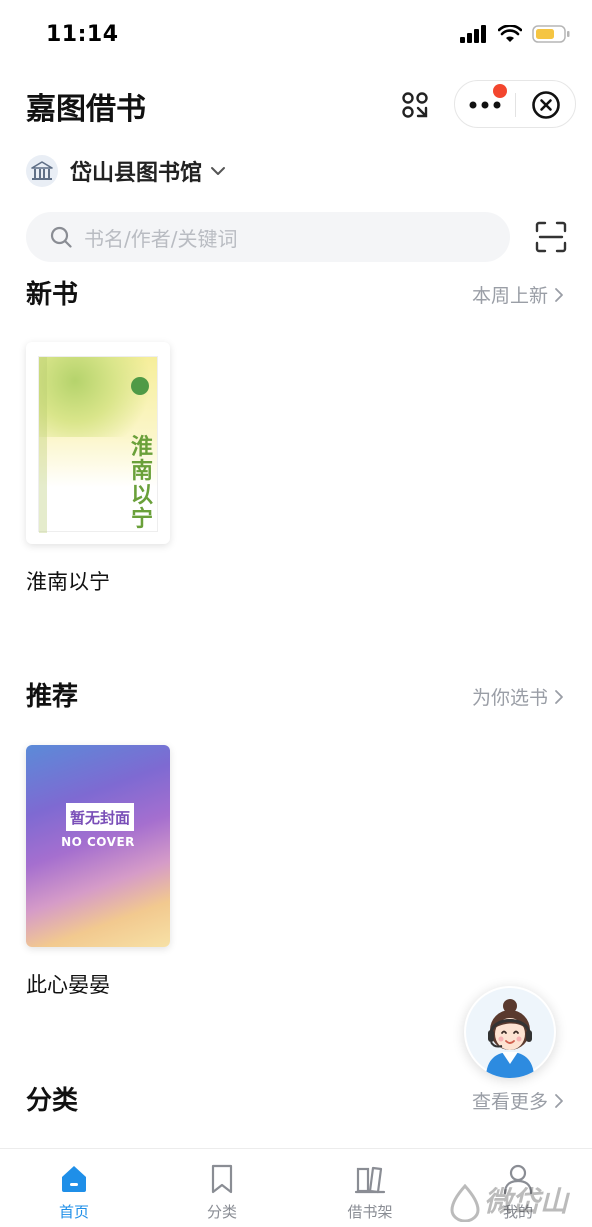 This screenshot has width=592, height=1227. What do you see at coordinates (74, 1179) in the screenshot?
I see `home-icon` at bounding box center [74, 1179].